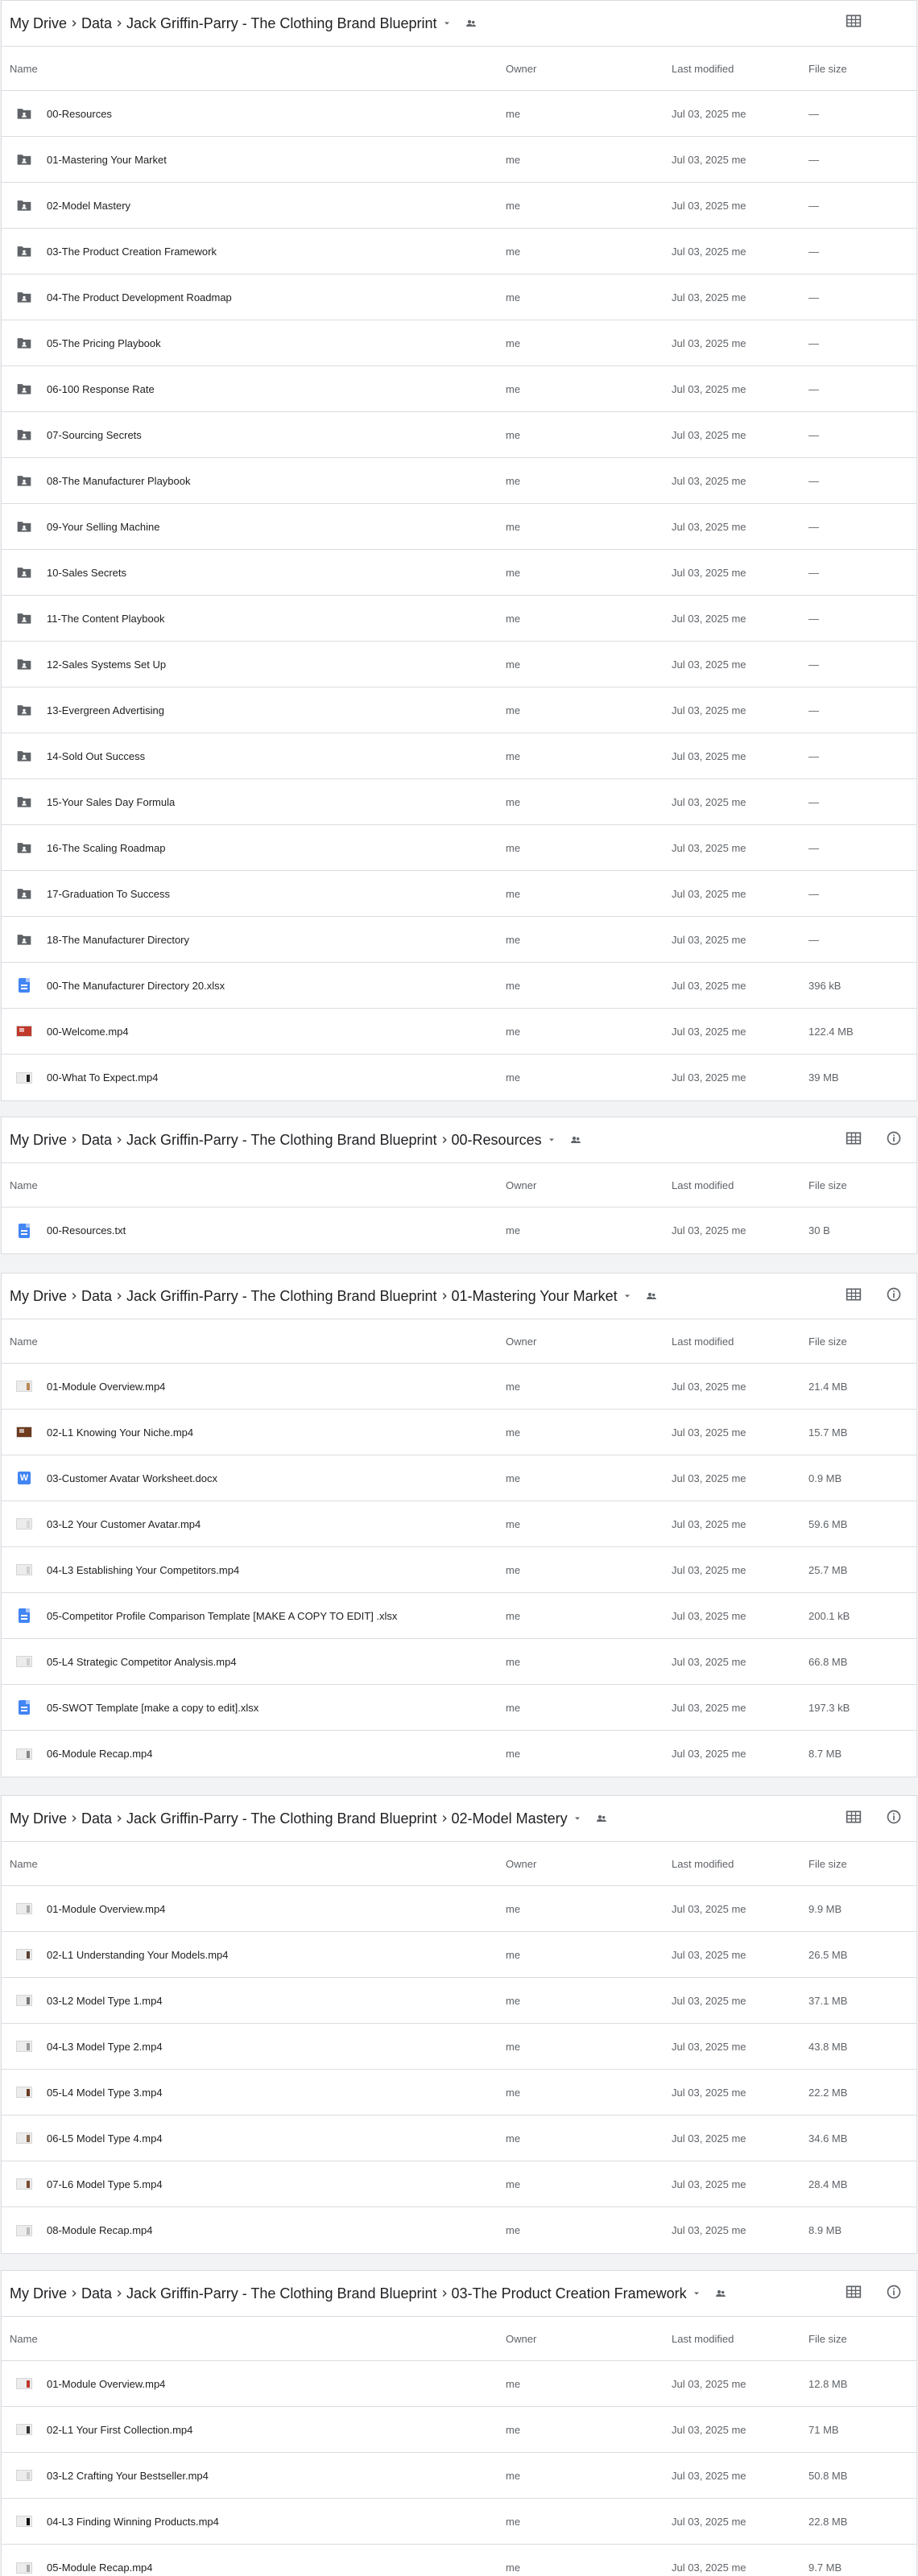 The width and height of the screenshot is (918, 2576). Describe the element at coordinates (119, 2430) in the screenshot. I see `file-name: 02-L1 Your First Collection.mp4` at that location.